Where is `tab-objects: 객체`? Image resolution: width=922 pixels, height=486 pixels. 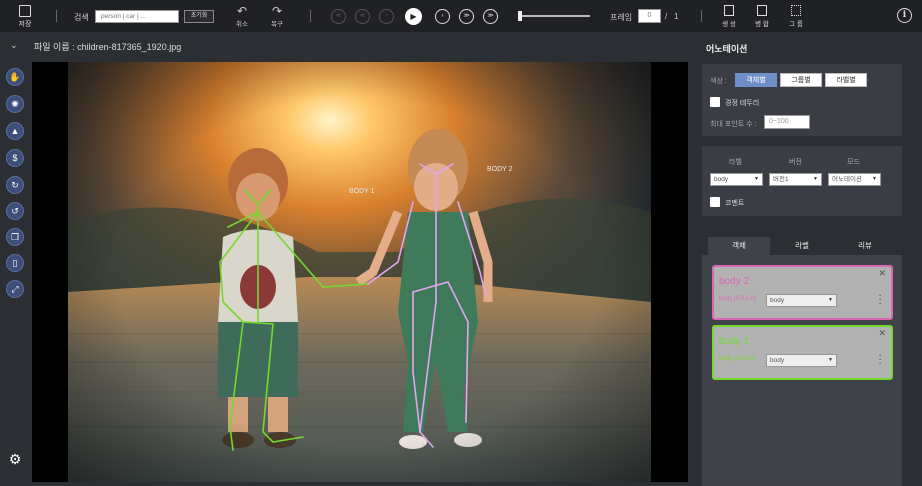
tab-objects: 객체 is located at coordinates (739, 246).